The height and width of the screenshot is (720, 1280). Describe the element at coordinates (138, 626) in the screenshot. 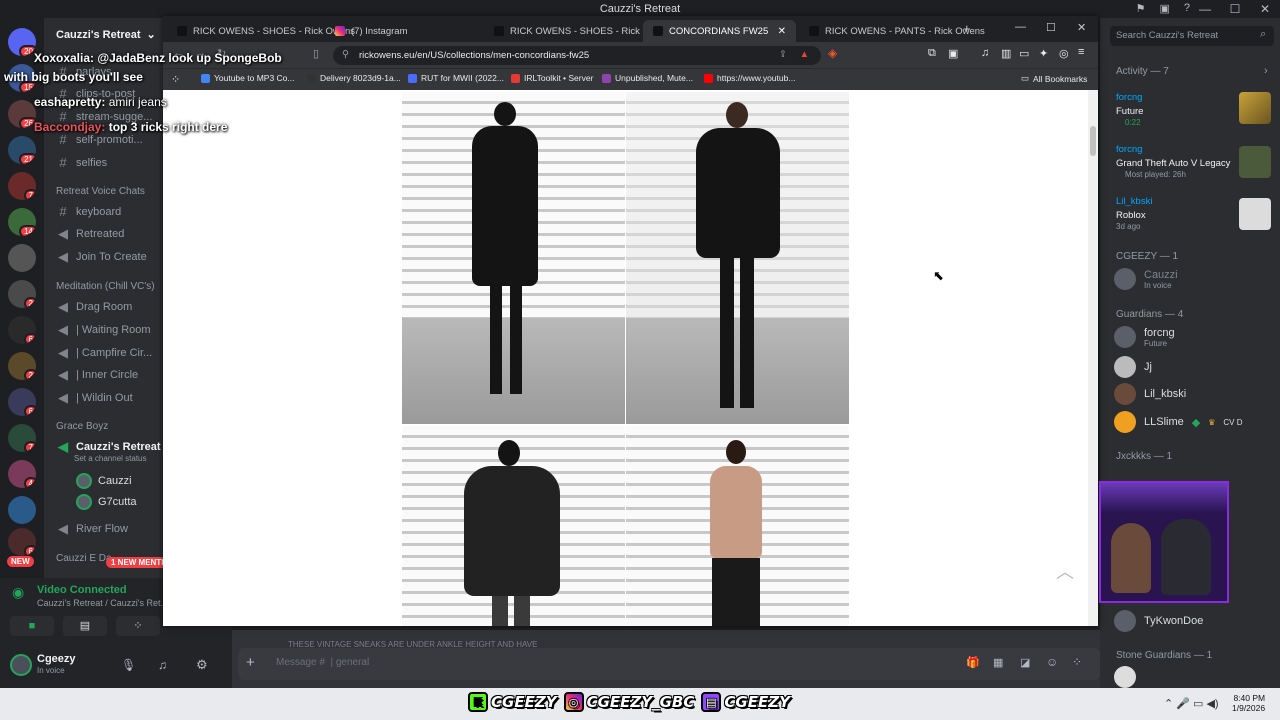

I see `activities-button: ⁘` at that location.